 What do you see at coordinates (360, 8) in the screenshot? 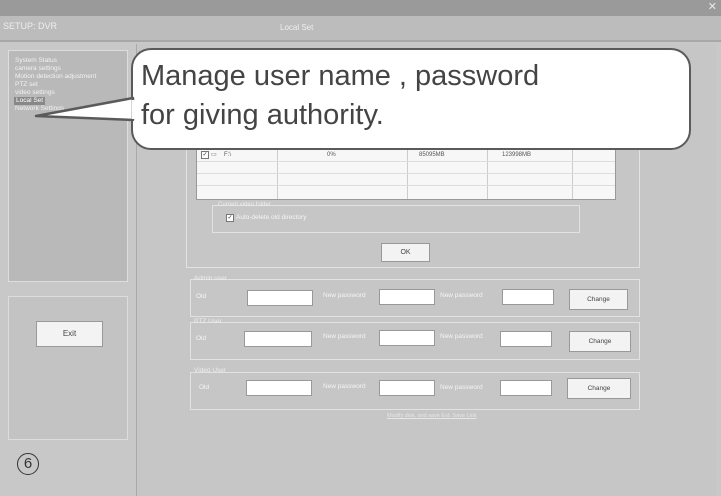
I see `title-bar: ✕` at bounding box center [360, 8].